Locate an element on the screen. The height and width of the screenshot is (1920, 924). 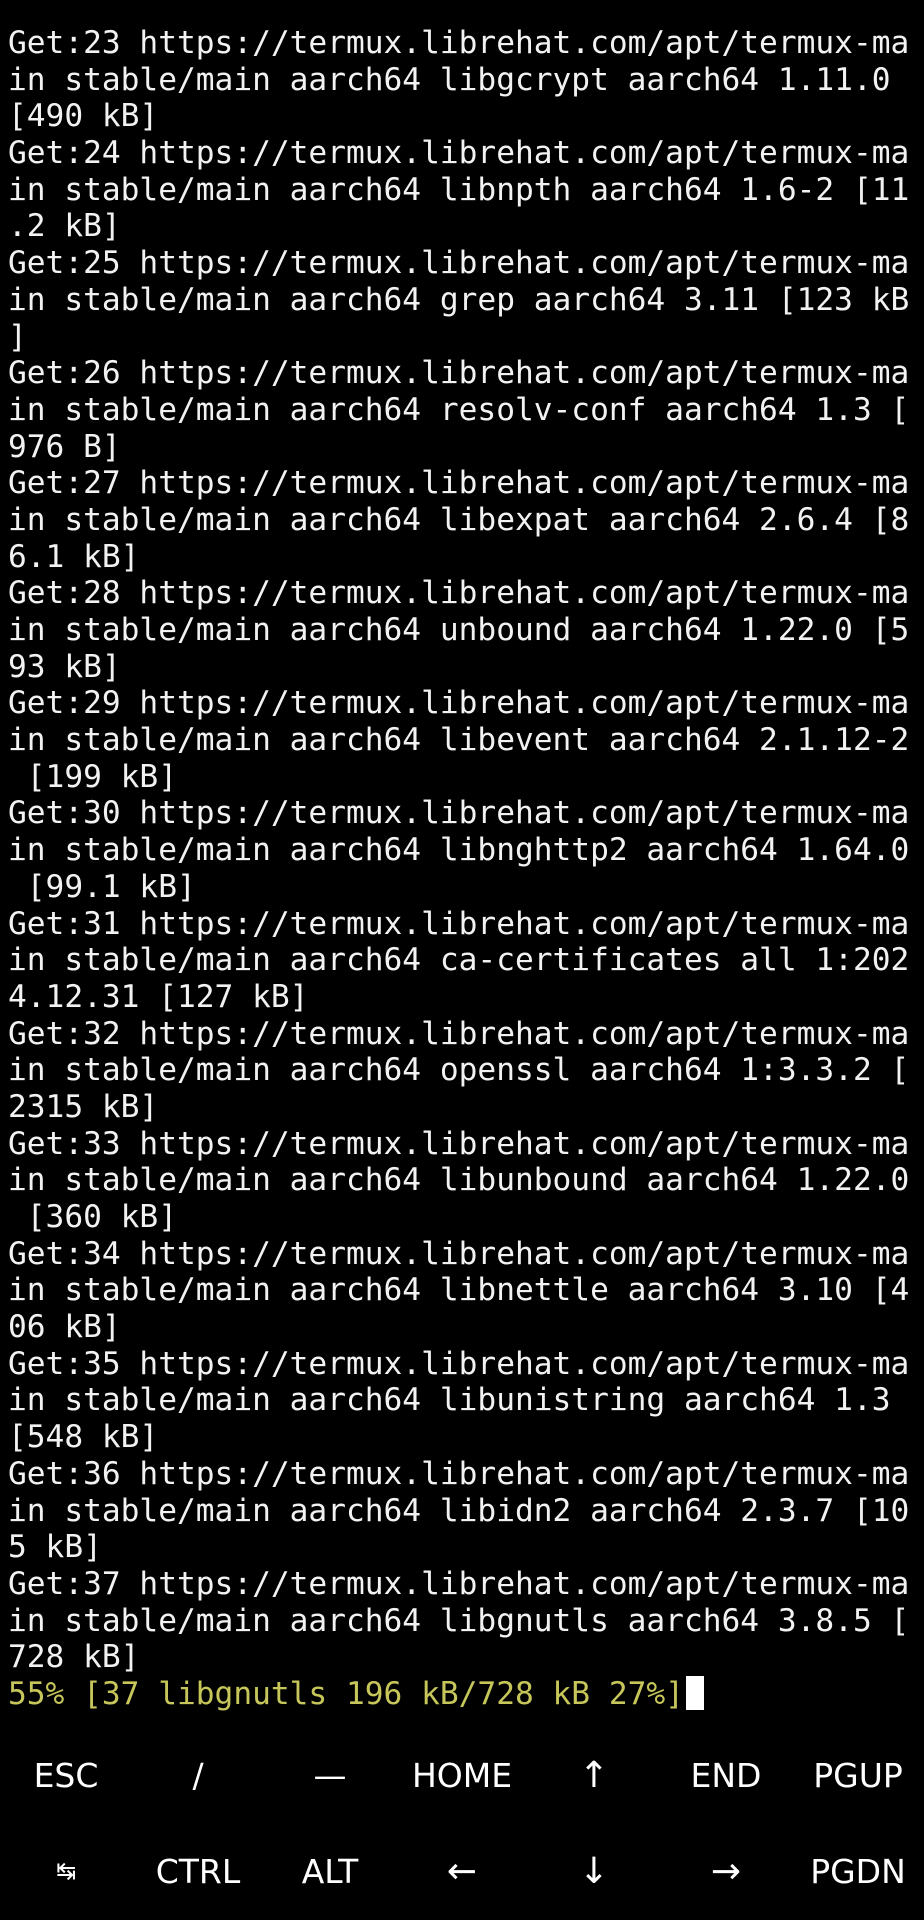
terminal-line: 2315 kB] is located at coordinates (83, 1106).